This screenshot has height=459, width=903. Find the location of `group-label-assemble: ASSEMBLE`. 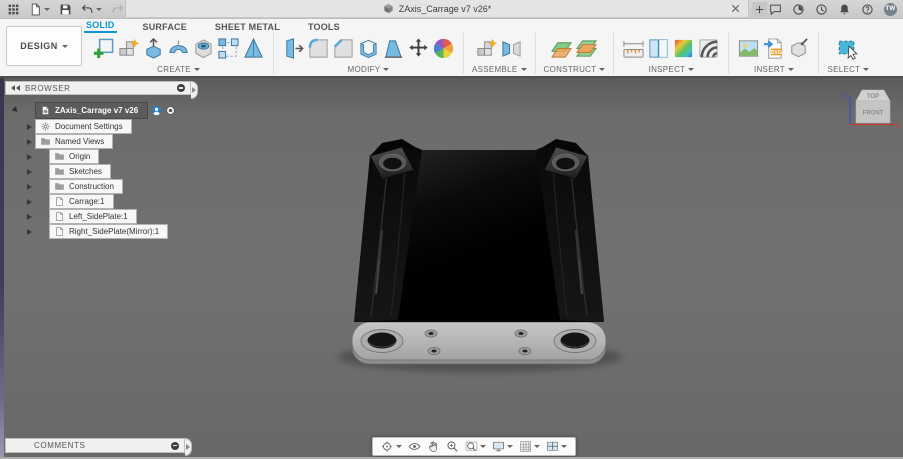

group-label-assemble: ASSEMBLE is located at coordinates (499, 69).